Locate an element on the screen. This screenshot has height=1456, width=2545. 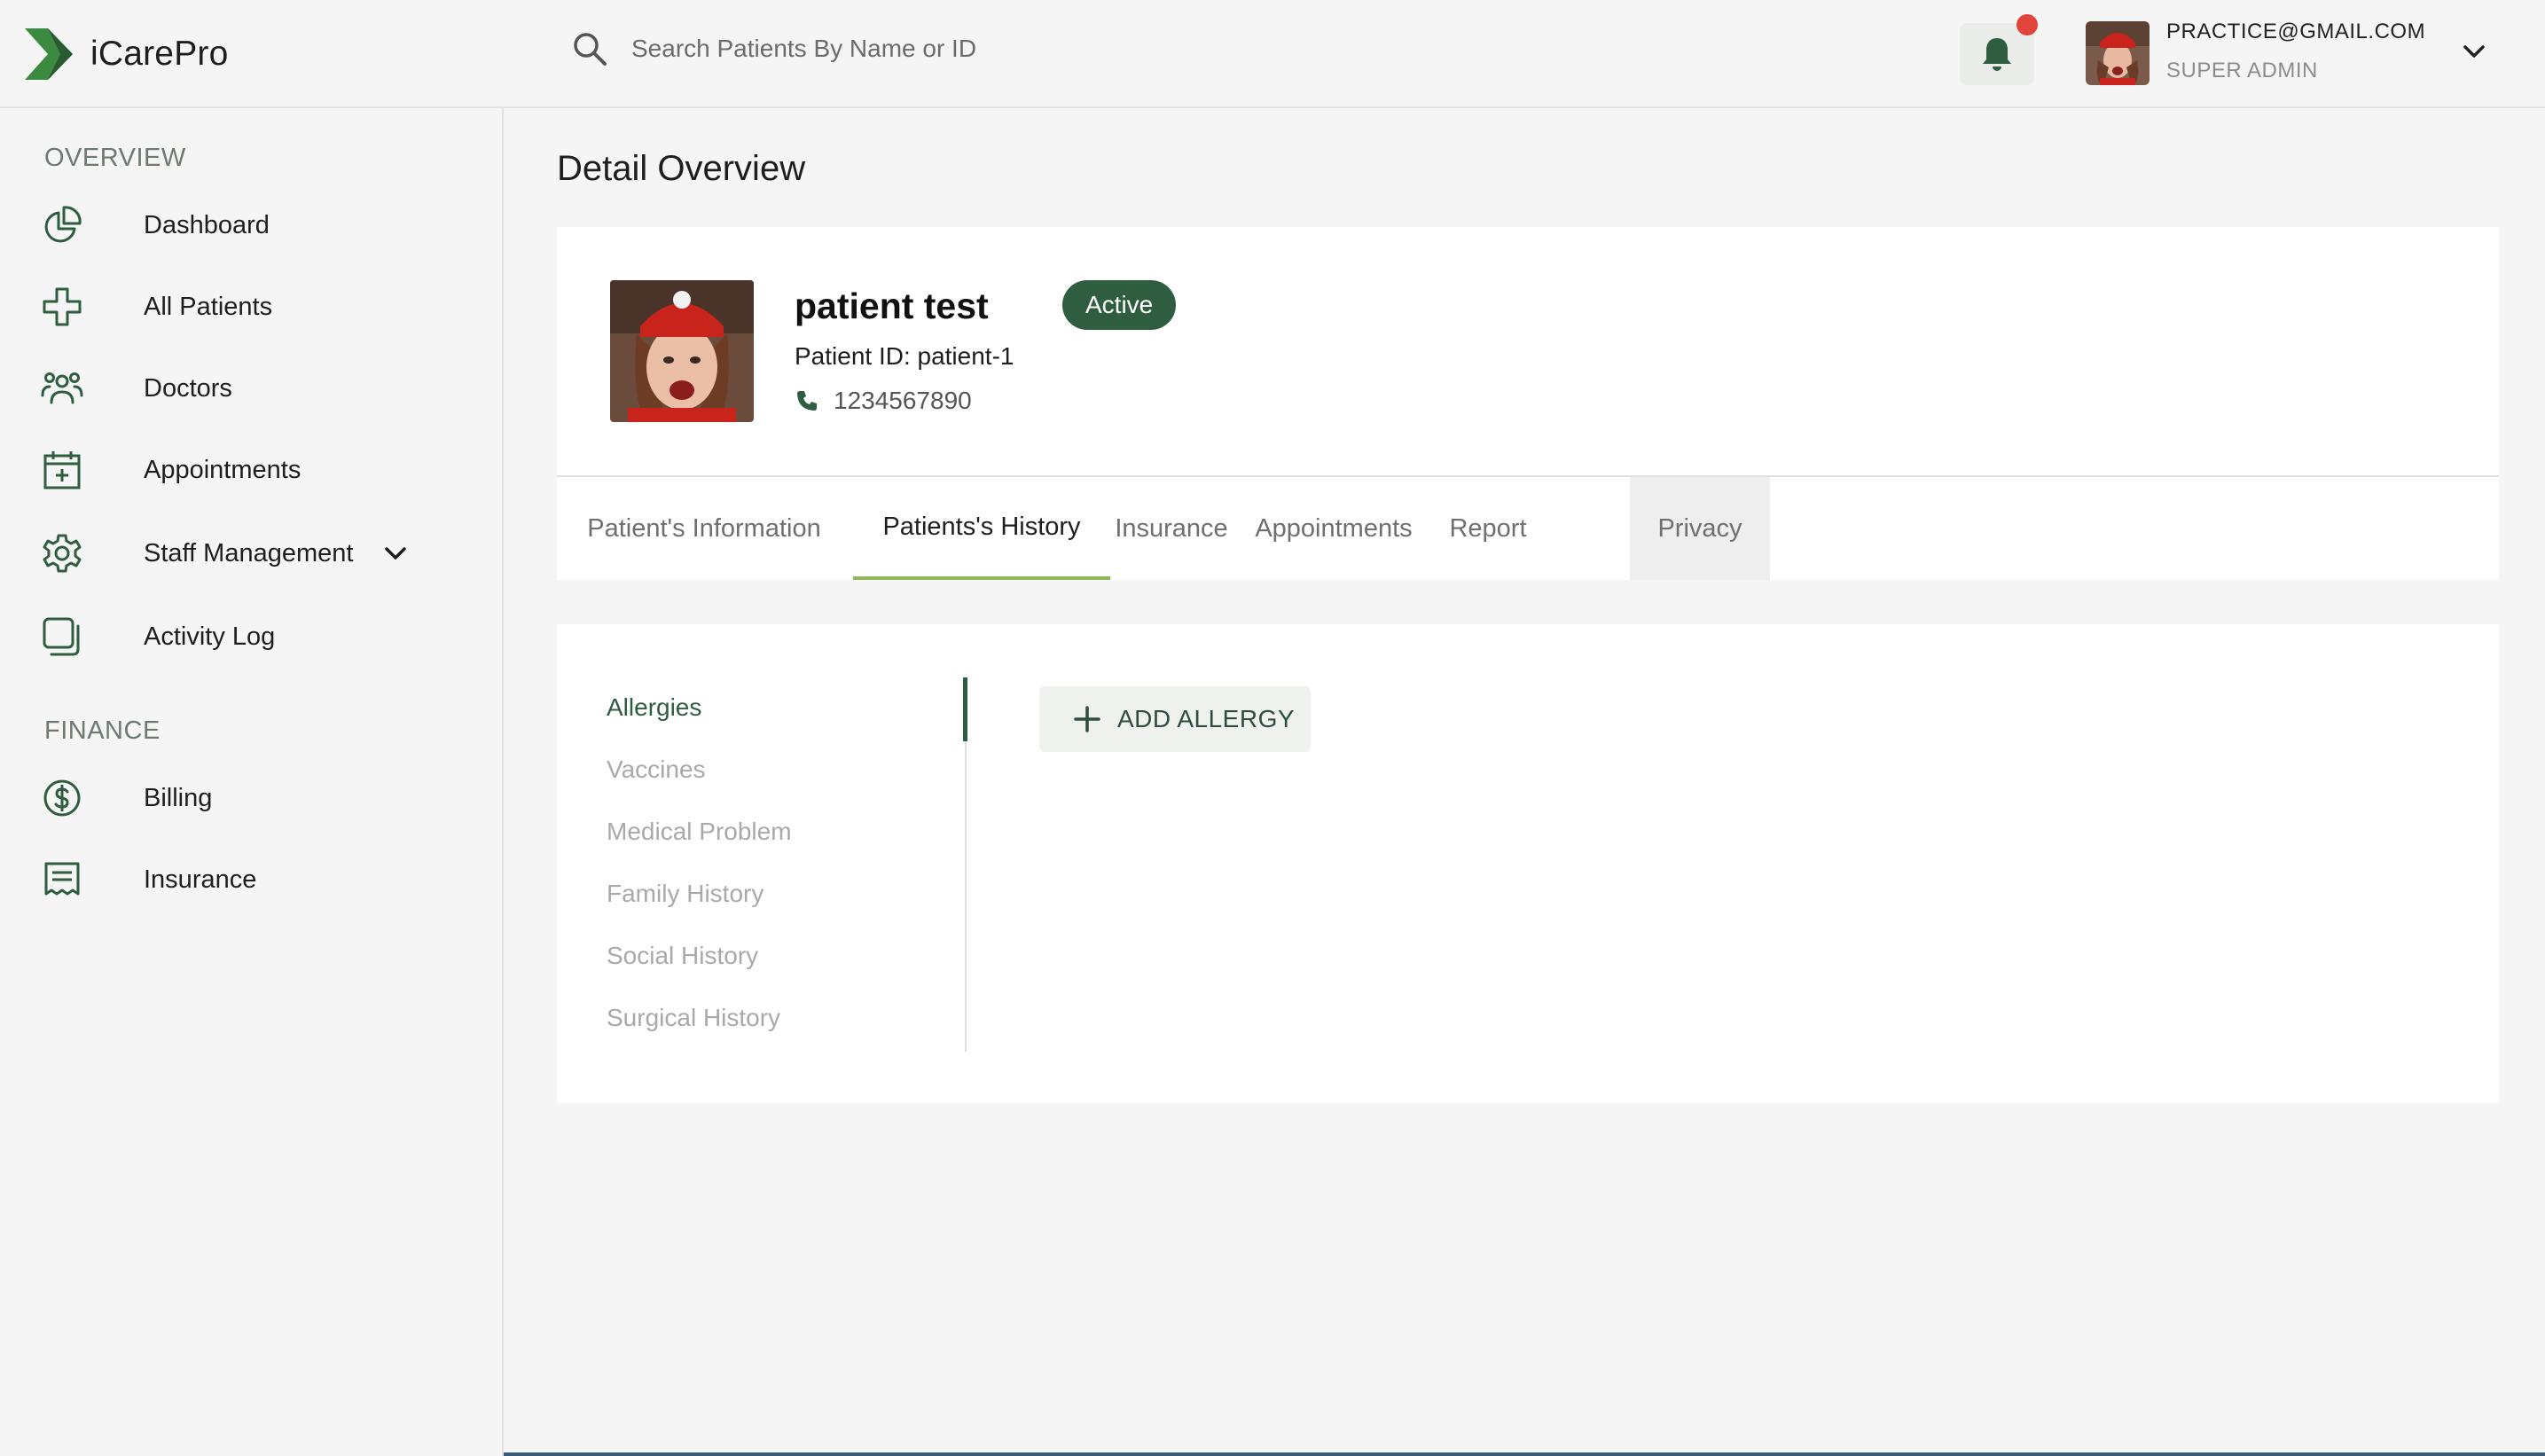
search-bar is located at coordinates (912, 48).